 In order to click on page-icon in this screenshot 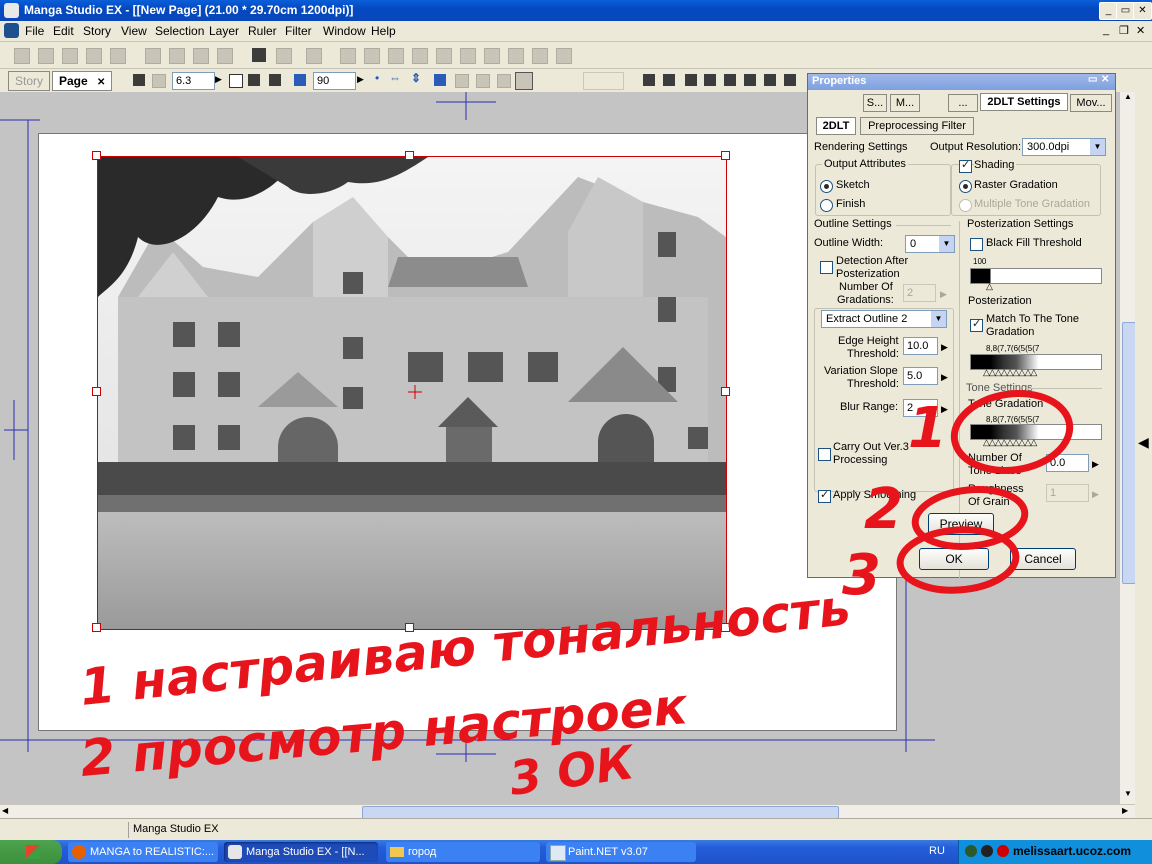, I will do `click(236, 81)`.